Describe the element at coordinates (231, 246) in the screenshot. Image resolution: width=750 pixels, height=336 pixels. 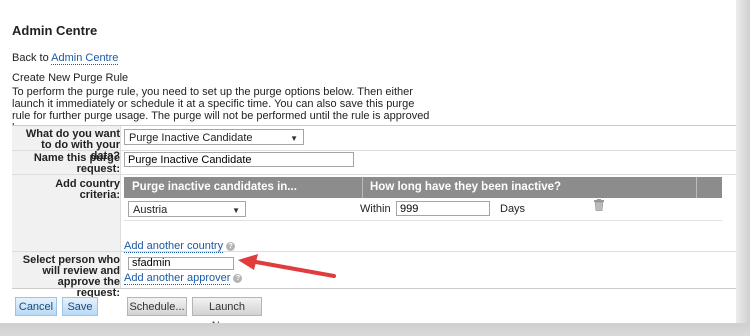
I see `help-icon: ?` at that location.